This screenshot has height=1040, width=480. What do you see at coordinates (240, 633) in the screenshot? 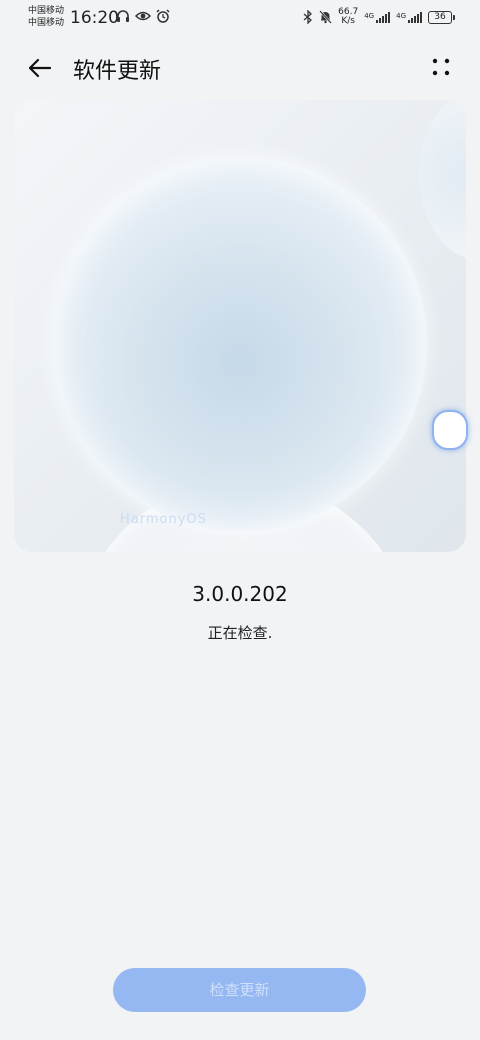
I see `status-text: 正在检查.` at bounding box center [240, 633].